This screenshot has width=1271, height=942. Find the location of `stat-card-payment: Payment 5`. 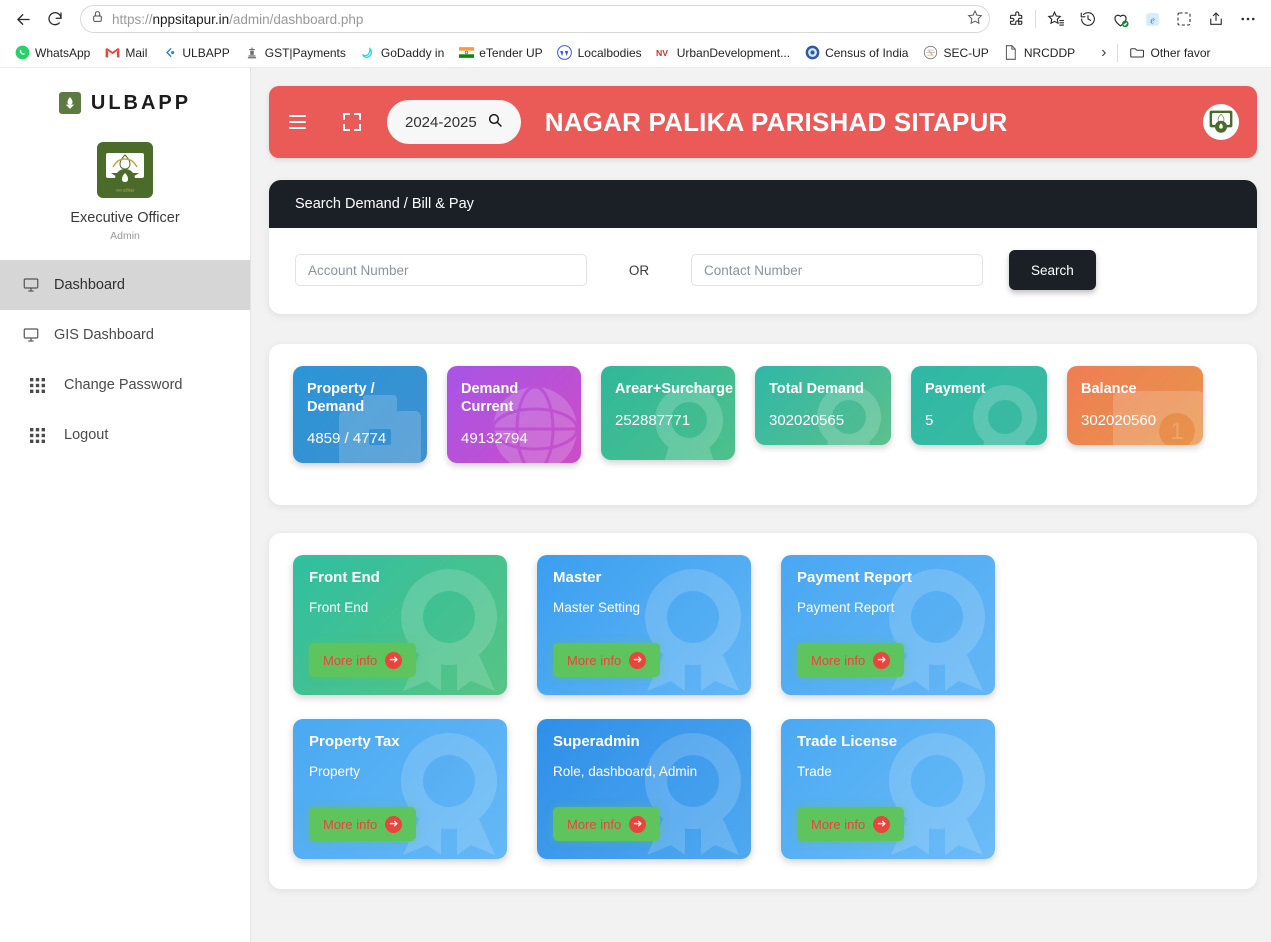

stat-card-payment: Payment 5 is located at coordinates (979, 406).